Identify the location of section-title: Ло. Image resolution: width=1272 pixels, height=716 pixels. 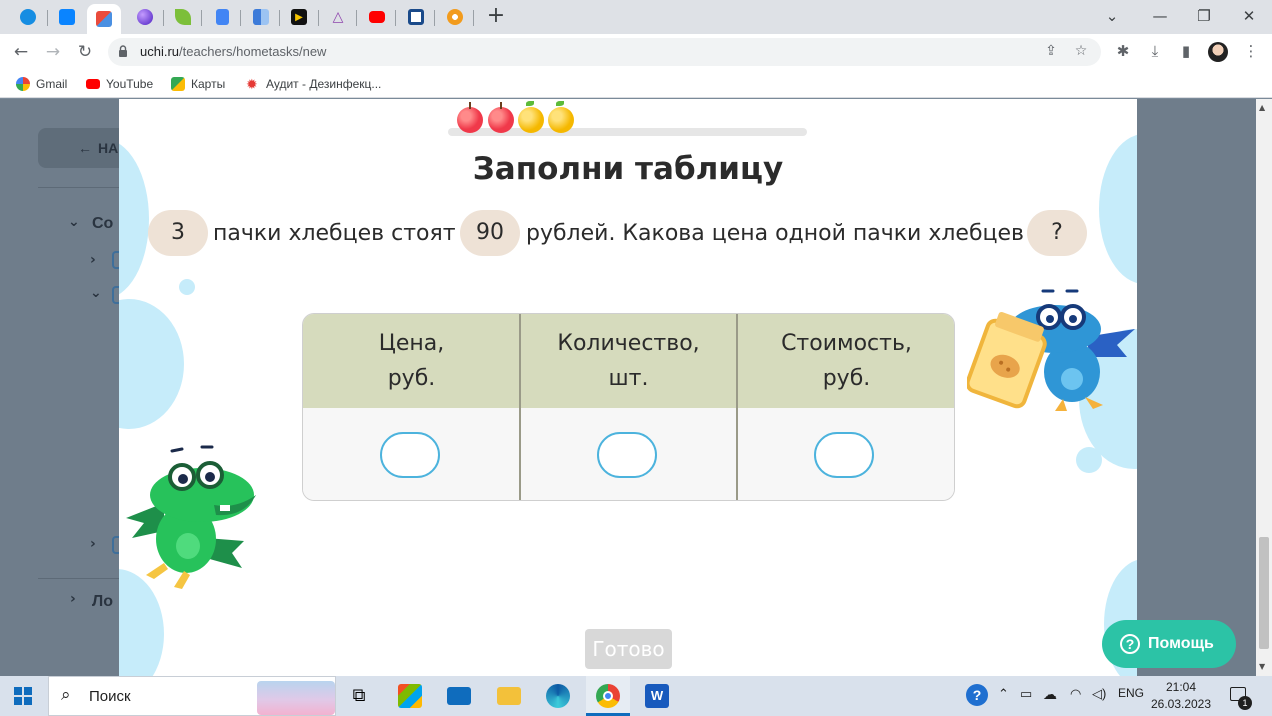
(102, 601).